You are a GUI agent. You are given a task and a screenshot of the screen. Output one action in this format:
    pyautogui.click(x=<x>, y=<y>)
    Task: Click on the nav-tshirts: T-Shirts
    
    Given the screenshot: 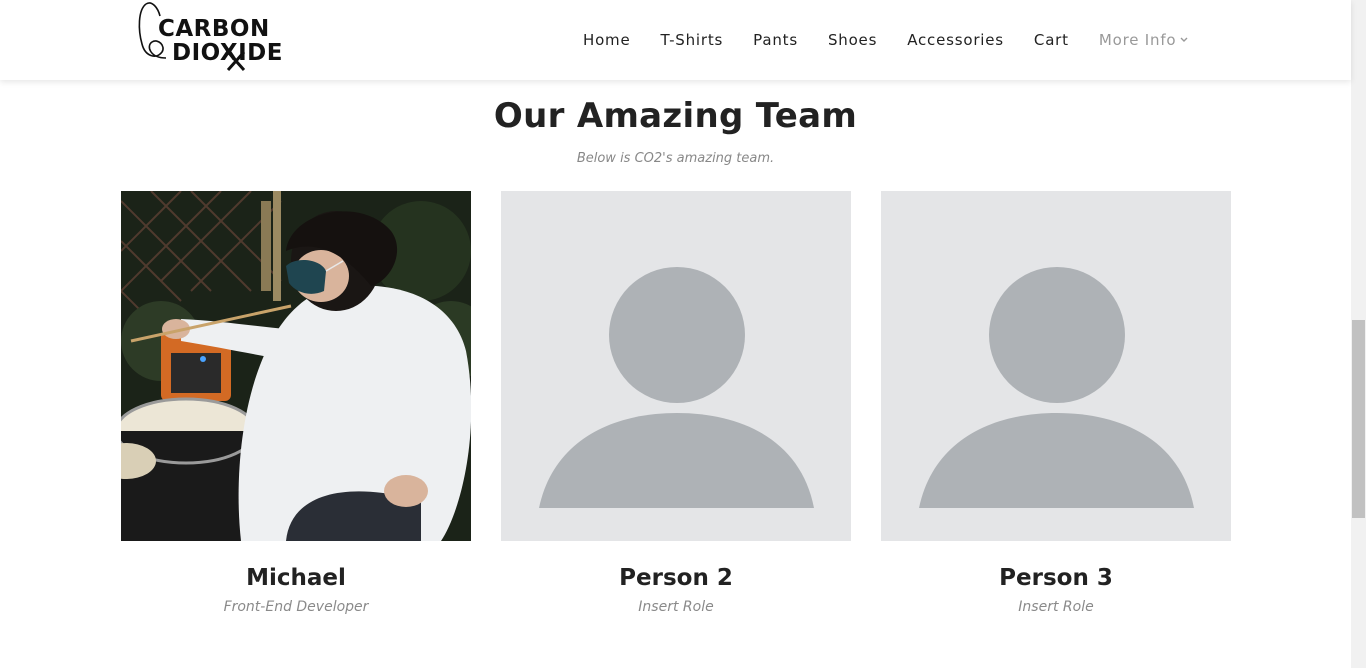 What is the action you would take?
    pyautogui.click(x=692, y=40)
    